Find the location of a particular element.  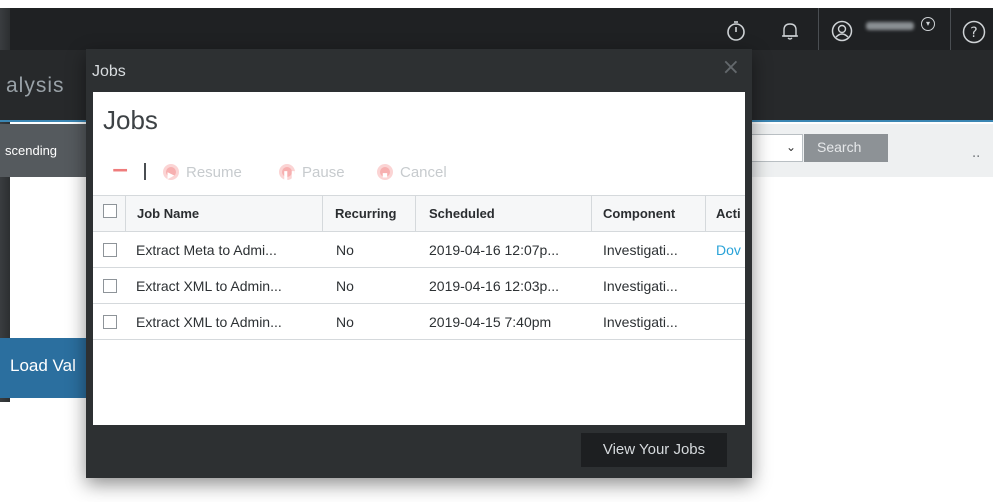

bell-icon is located at coordinates (790, 31).